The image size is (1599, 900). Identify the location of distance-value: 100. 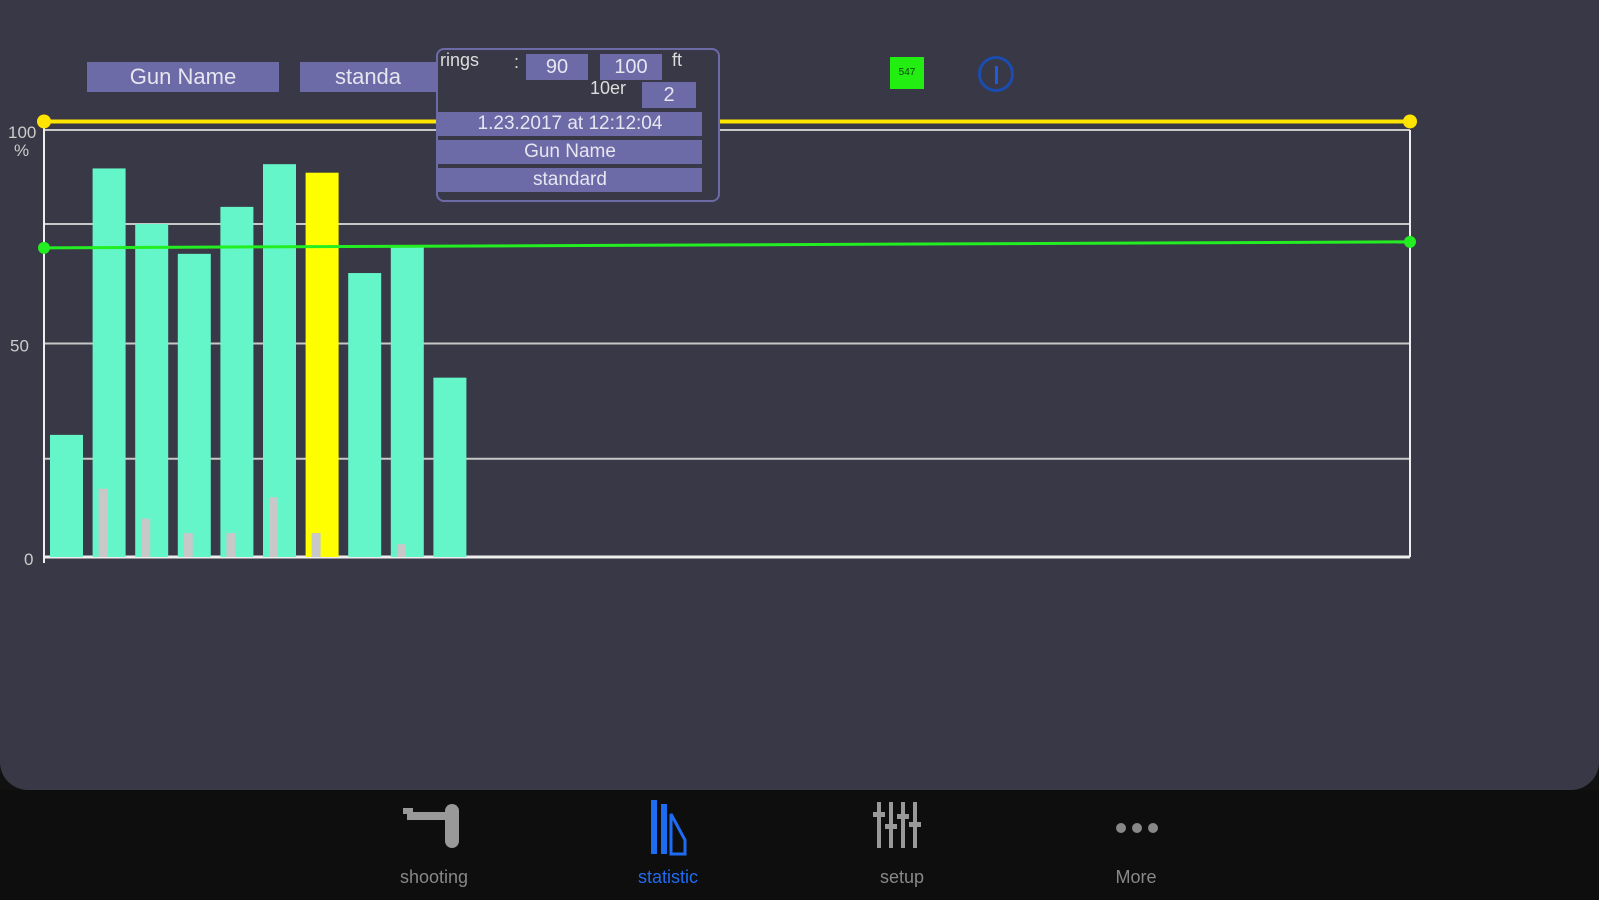
(631, 67).